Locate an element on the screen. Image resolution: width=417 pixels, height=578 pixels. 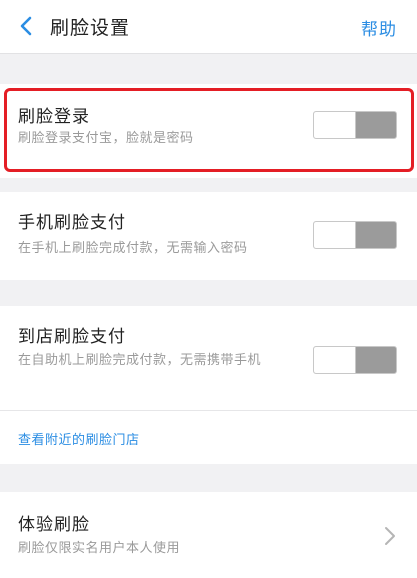
setting-title: 到店刷脸支付 is located at coordinates (72, 337).